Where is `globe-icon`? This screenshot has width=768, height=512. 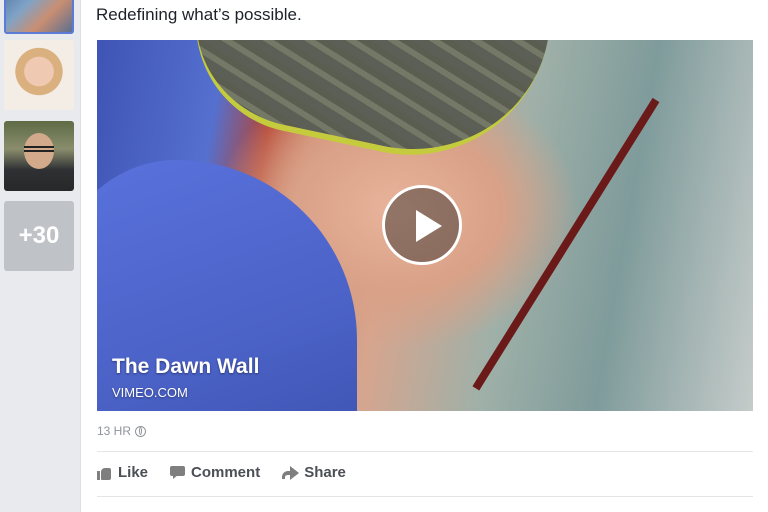
globe-icon is located at coordinates (141, 431).